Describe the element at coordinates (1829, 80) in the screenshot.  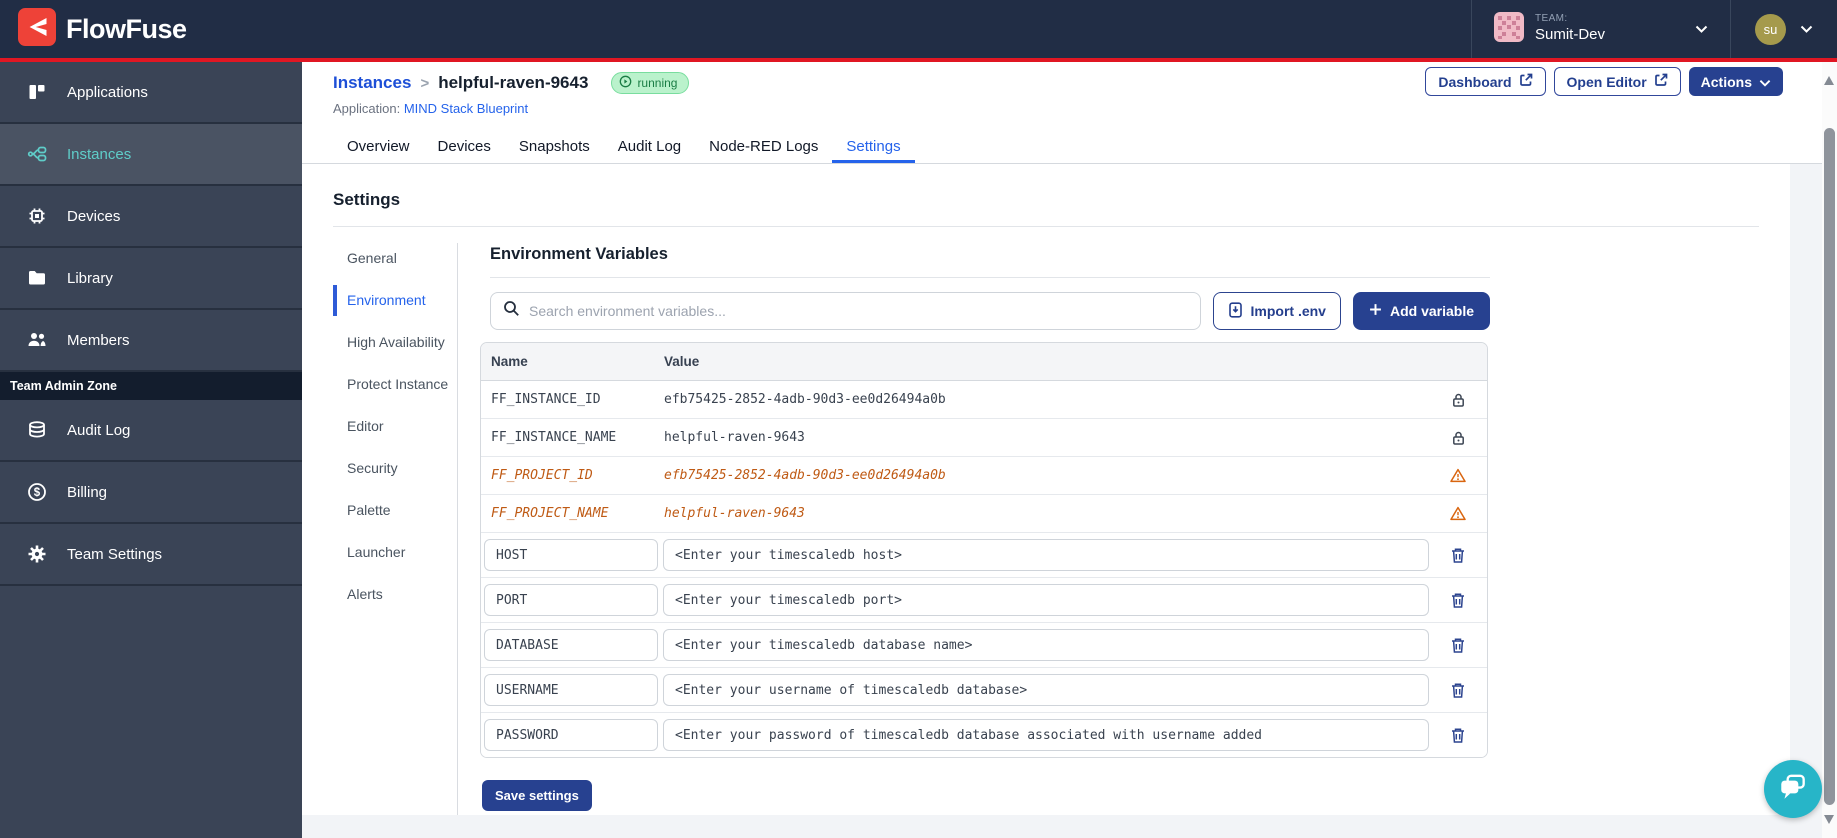
I see `scroll-up-arrow` at that location.